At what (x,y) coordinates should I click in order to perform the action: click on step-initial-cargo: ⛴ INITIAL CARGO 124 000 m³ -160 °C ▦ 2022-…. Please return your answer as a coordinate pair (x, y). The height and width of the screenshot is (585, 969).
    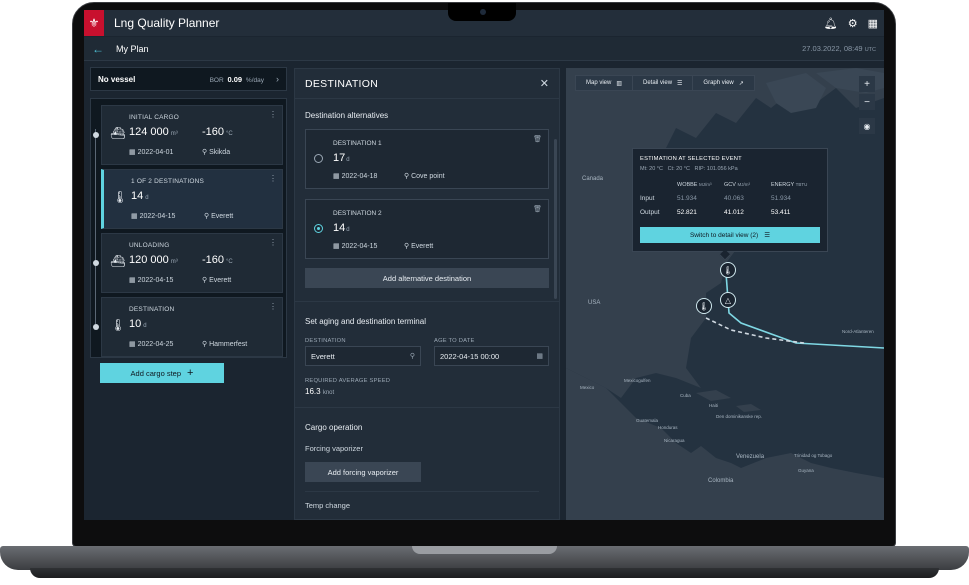
    Looking at the image, I should click on (188, 135).